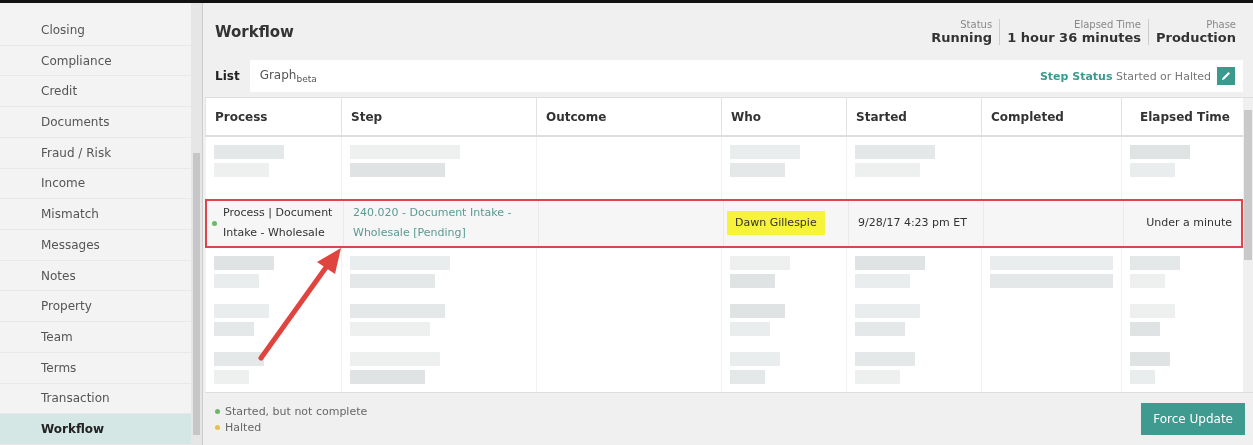  What do you see at coordinates (296, 411) in the screenshot?
I see `legend-label: Started, but not complete` at bounding box center [296, 411].